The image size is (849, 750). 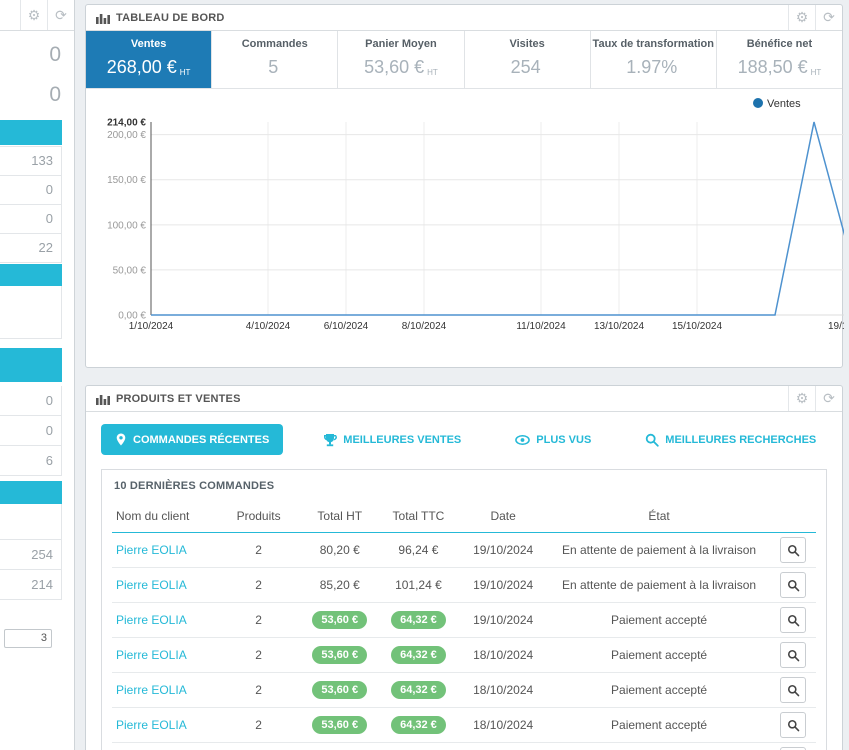 I want to click on total-ht-value: 85,20 €, so click(x=339, y=585).